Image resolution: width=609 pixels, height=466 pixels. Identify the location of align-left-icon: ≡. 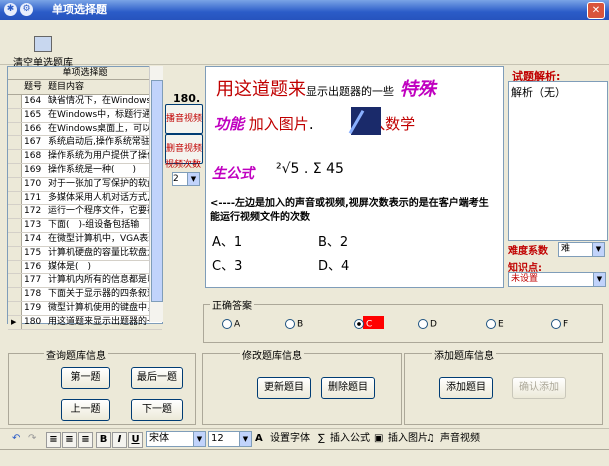
(53, 440).